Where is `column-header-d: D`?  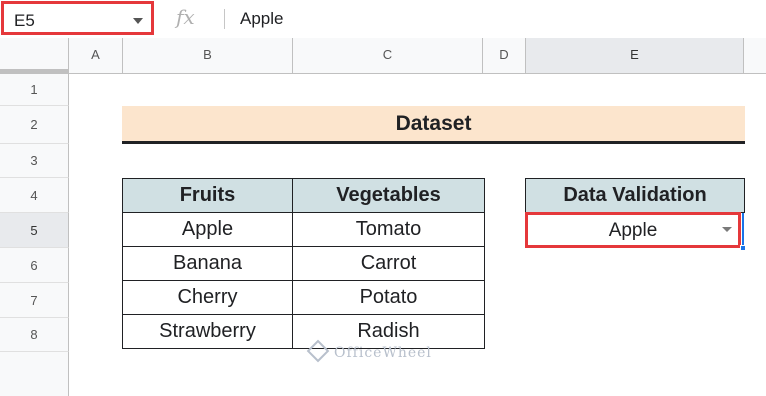
column-header-d: D is located at coordinates (504, 56).